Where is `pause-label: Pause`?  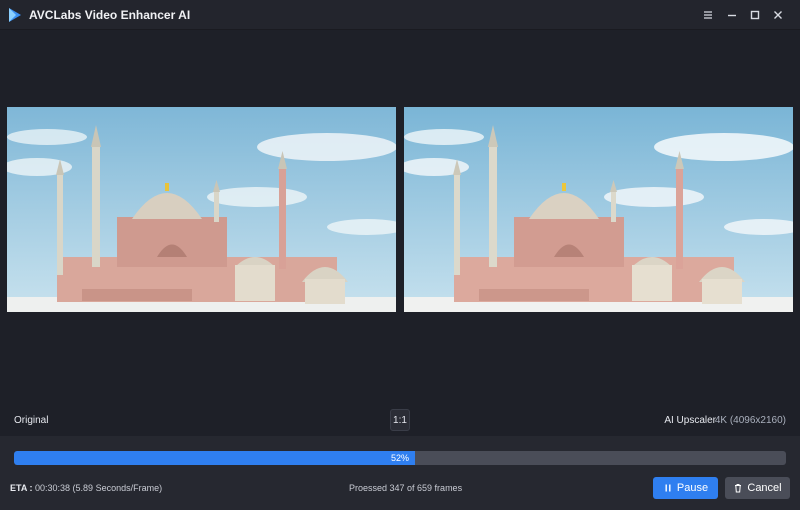
pause-label: Pause is located at coordinates (692, 488).